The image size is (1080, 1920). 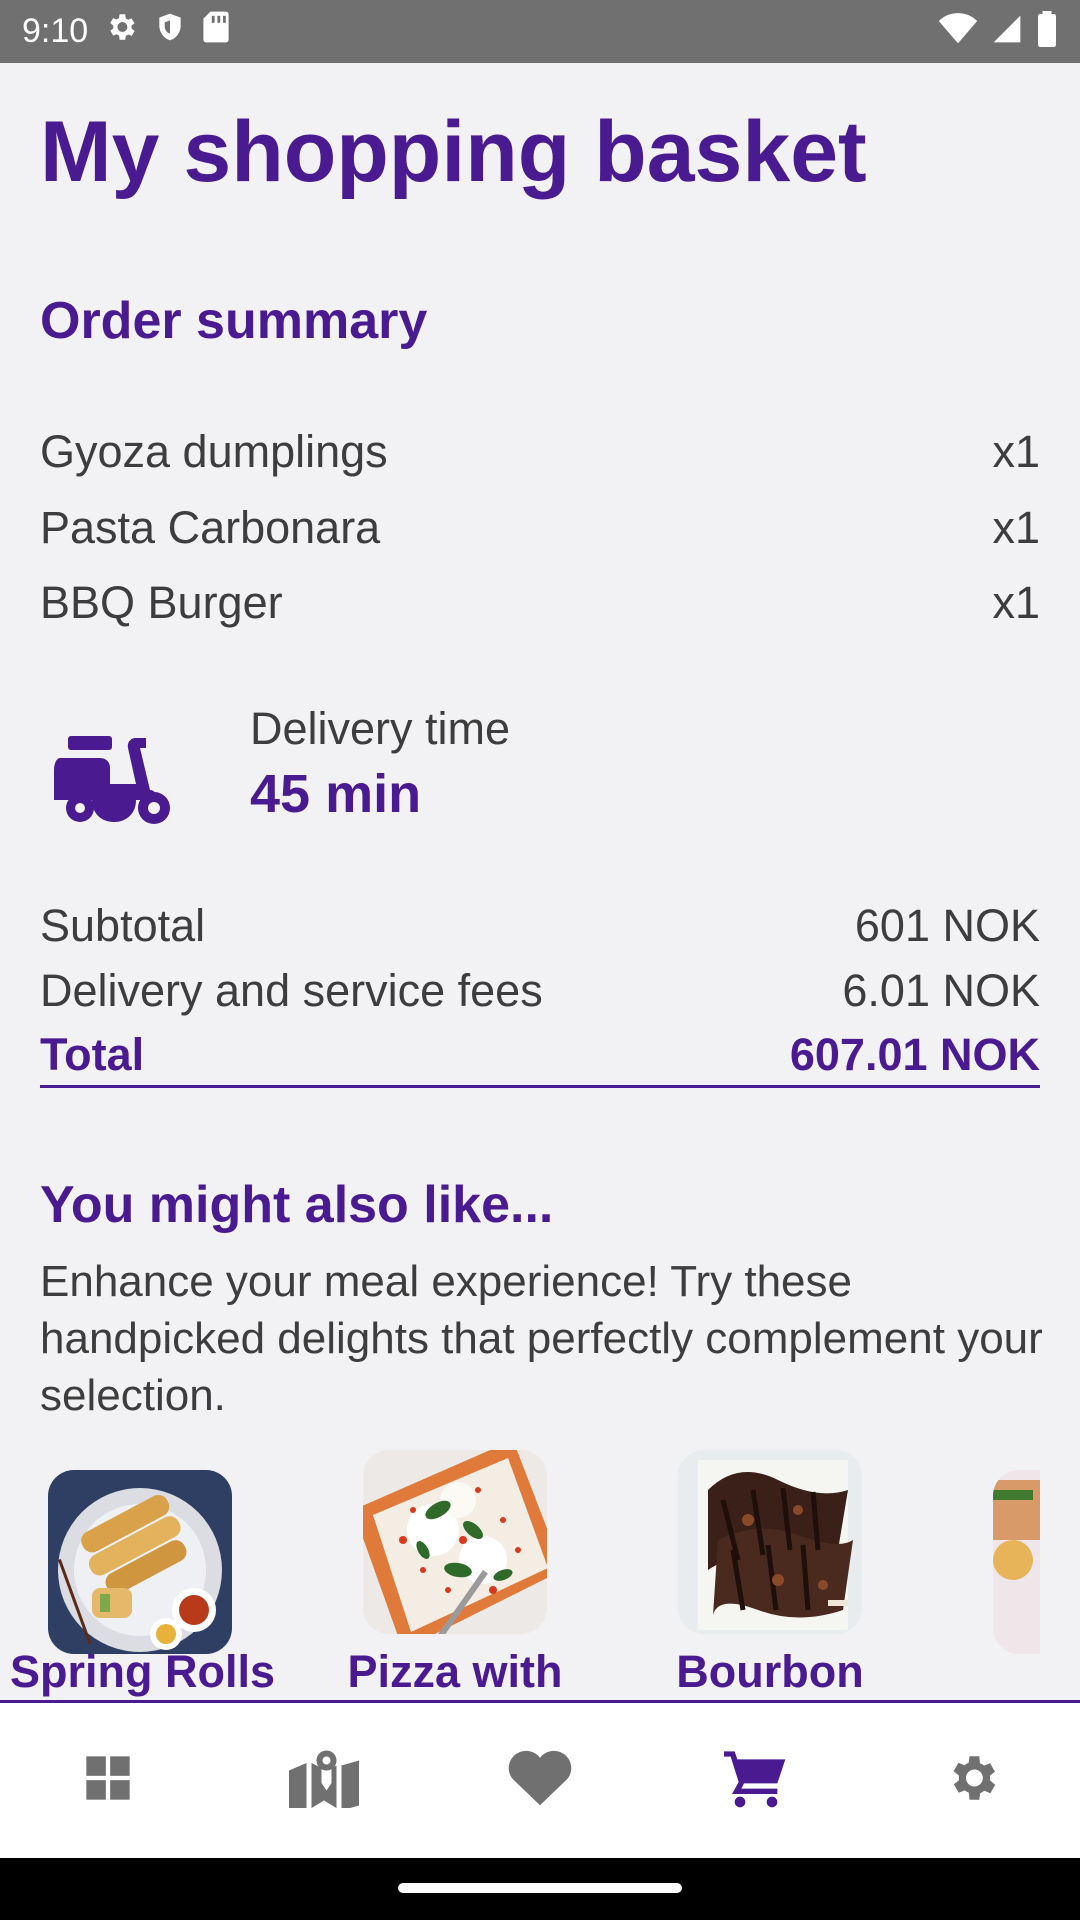 I want to click on order-item-name: BBQ Burger, so click(x=161, y=602).